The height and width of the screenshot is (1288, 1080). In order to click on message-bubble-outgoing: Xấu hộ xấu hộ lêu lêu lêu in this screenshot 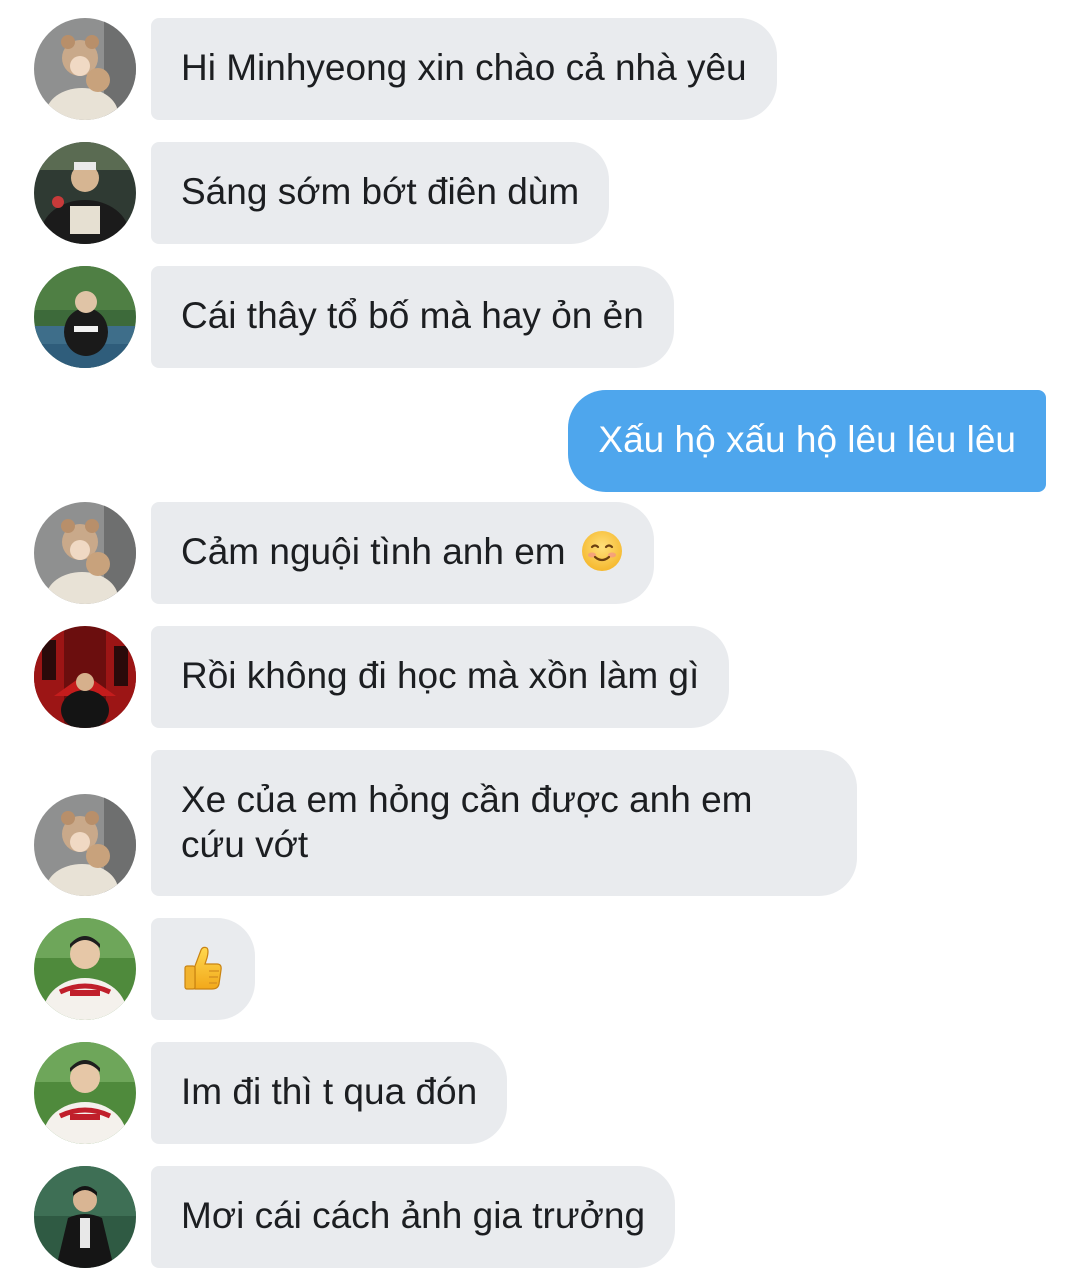, I will do `click(807, 441)`.